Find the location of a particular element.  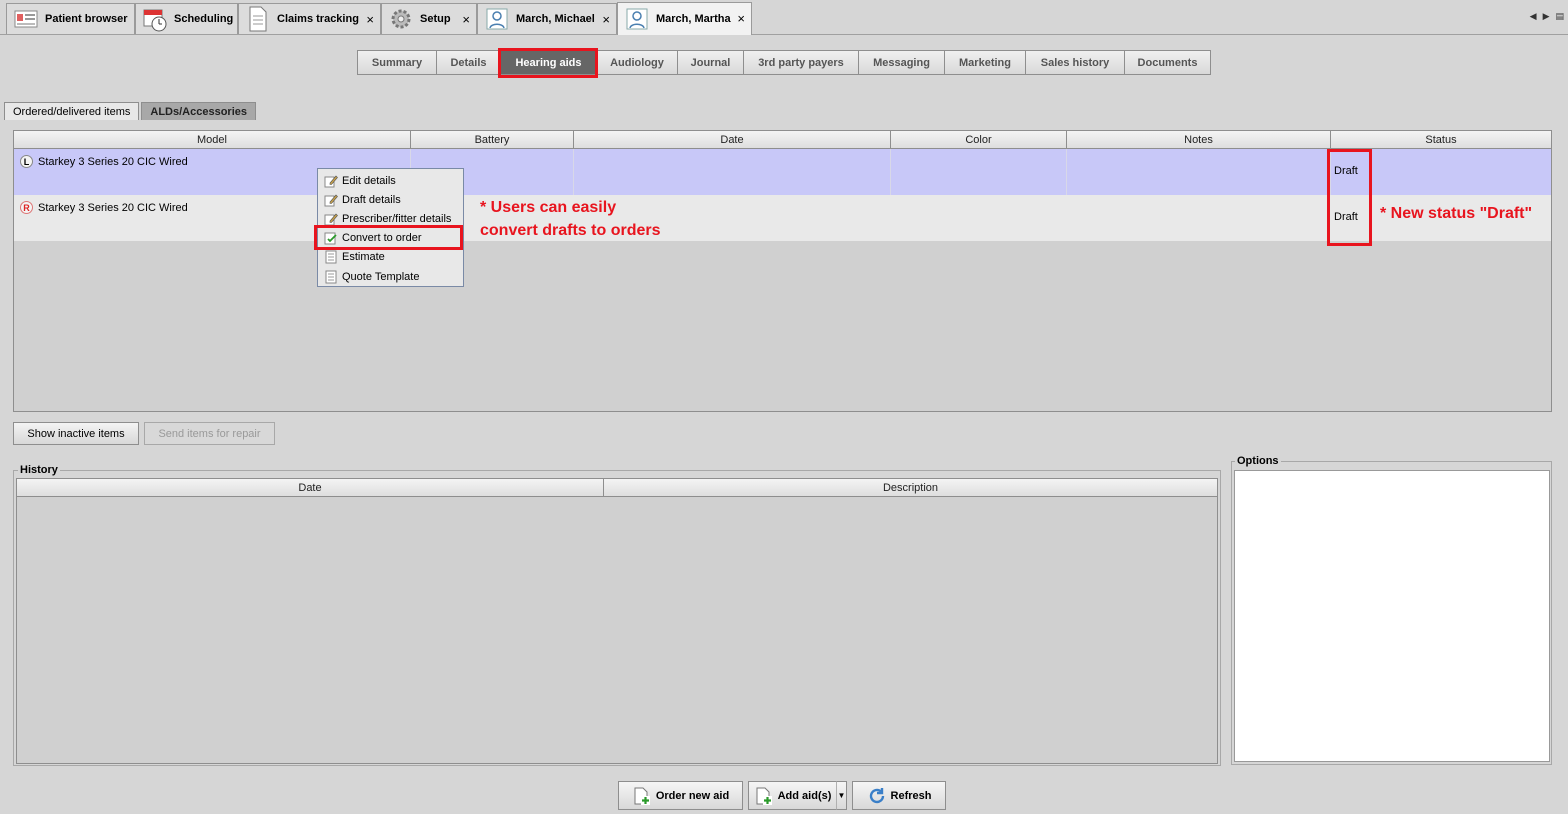

table-row: L Starkey 3 Series 20 CIC Wired Draft is located at coordinates (782, 172).